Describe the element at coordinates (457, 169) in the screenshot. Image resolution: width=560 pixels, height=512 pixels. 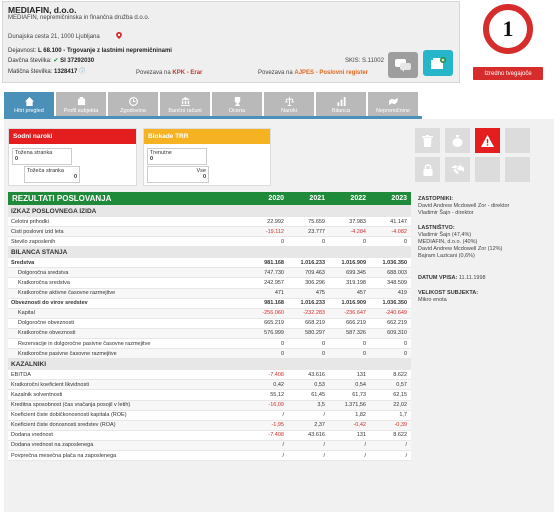
I see `partnership-status` at that location.